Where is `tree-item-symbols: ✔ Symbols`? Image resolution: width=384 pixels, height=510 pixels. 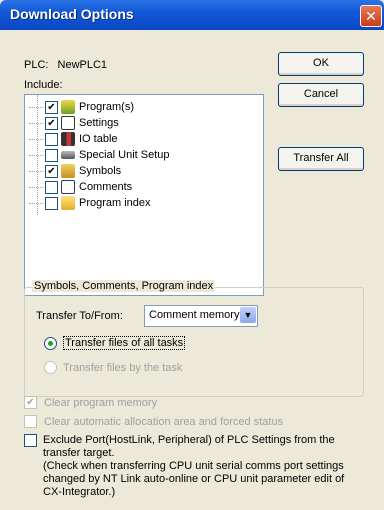 tree-item-symbols: ✔ Symbols is located at coordinates (73, 171).